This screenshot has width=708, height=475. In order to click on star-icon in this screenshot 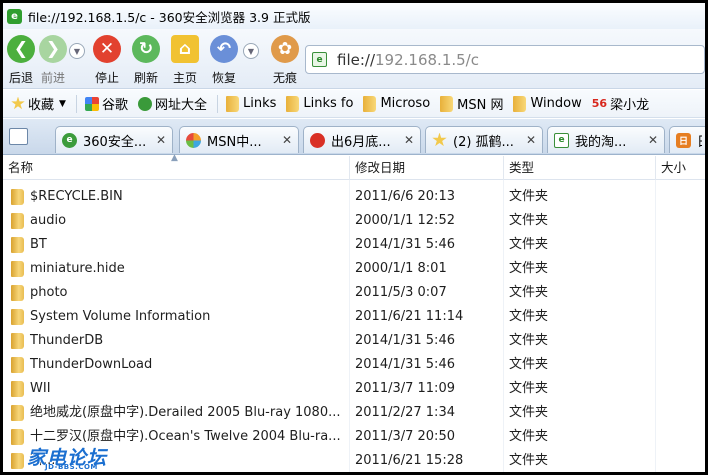, I will do `click(439, 139)`.